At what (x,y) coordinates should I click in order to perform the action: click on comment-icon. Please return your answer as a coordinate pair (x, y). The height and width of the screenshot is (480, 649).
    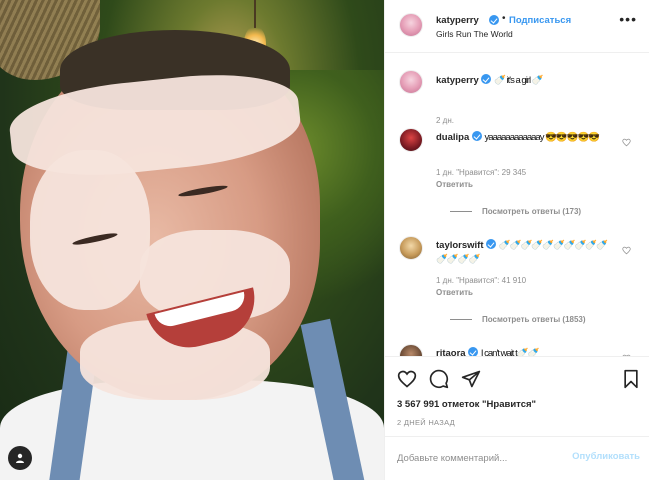
    Looking at the image, I should click on (439, 379).